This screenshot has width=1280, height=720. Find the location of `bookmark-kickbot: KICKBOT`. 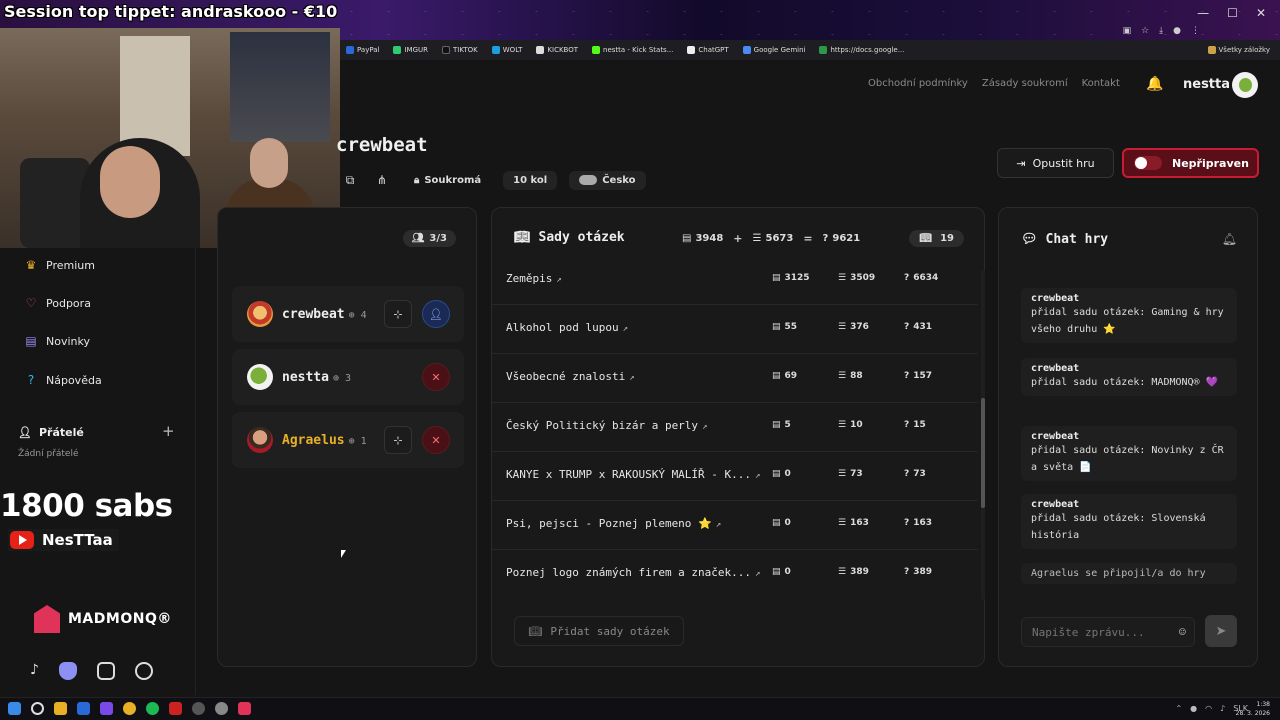

bookmark-kickbot: KICKBOT is located at coordinates (557, 50).